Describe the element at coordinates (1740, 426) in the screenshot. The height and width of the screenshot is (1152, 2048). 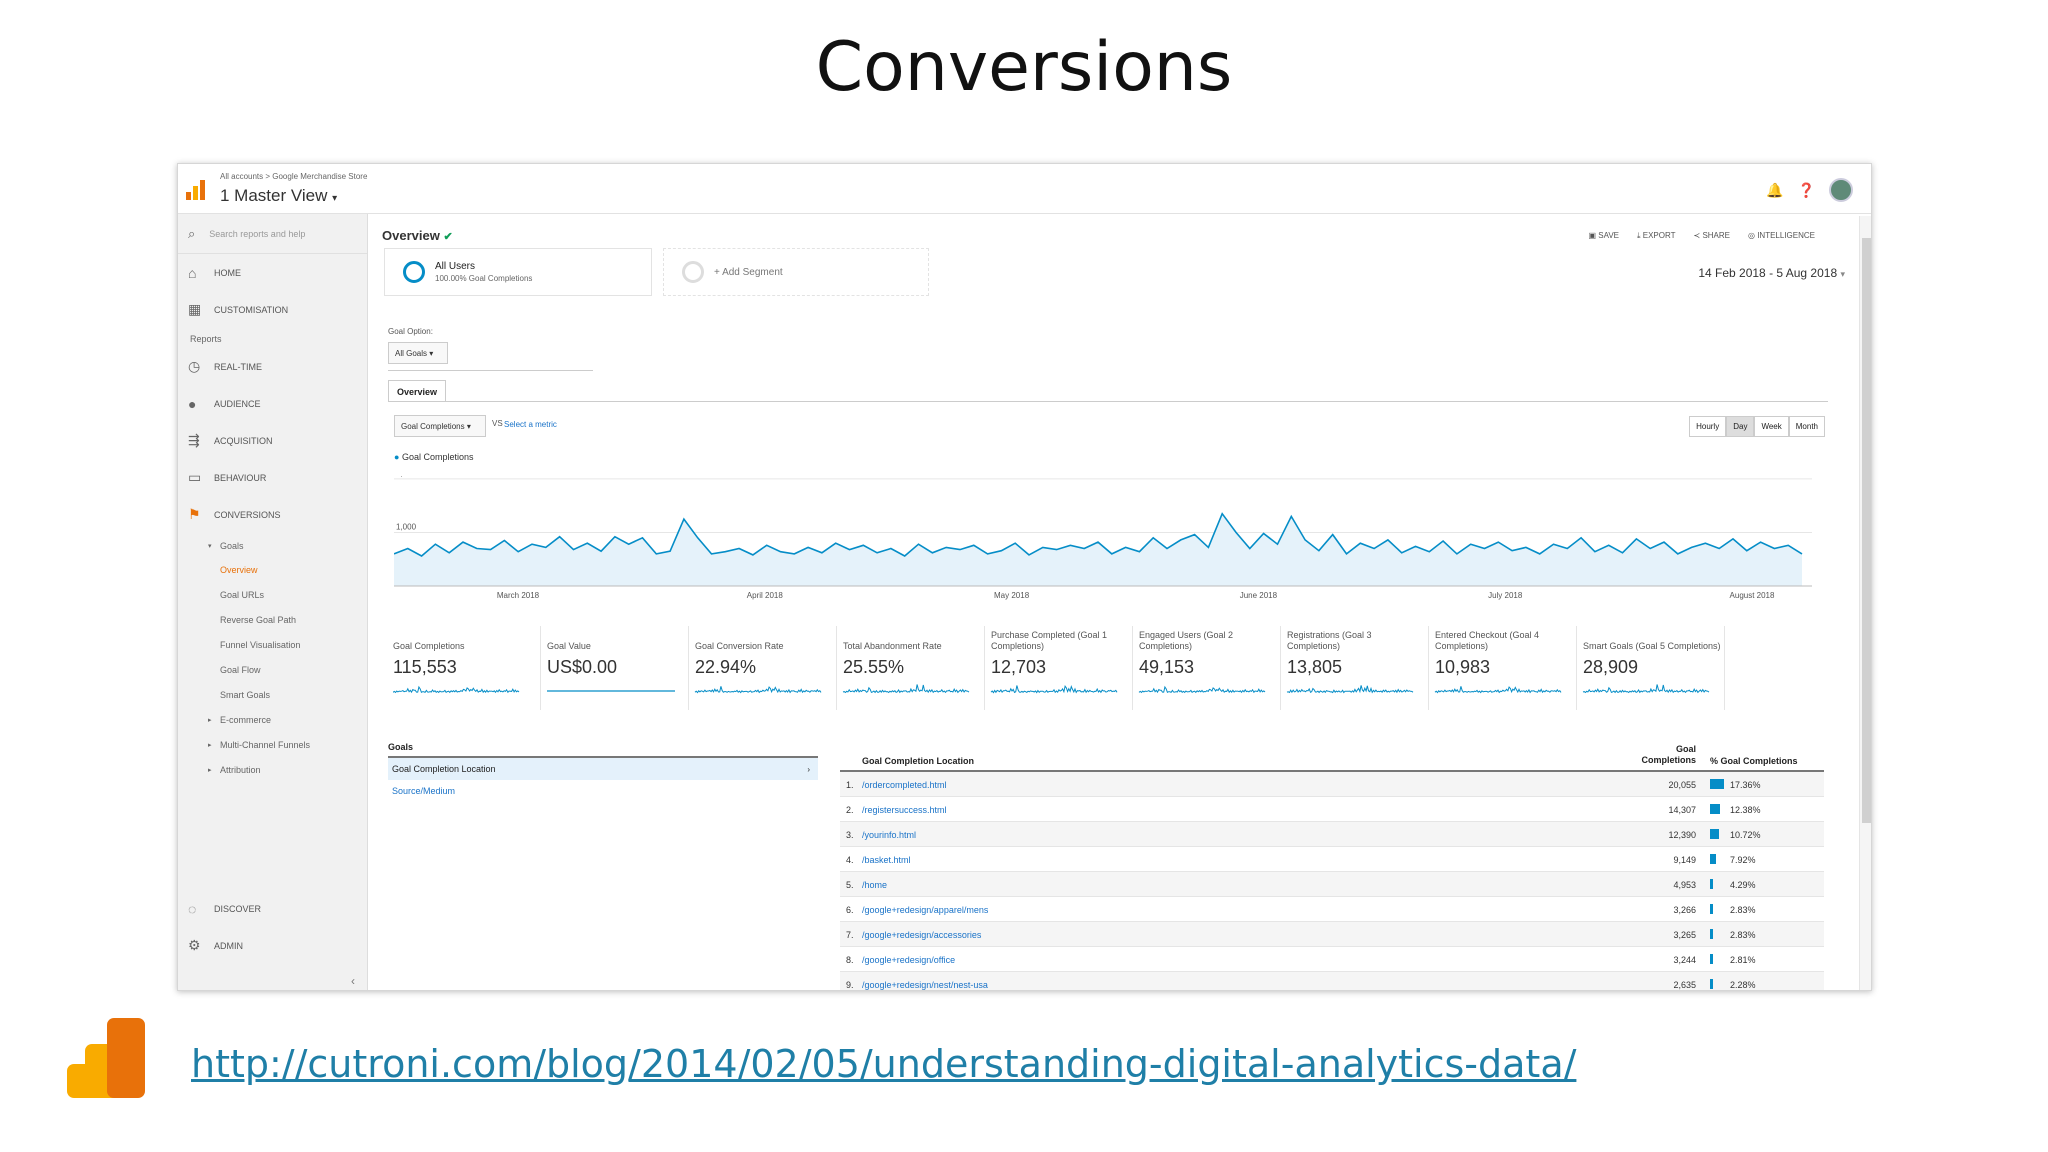
I see `day-button: Day` at that location.